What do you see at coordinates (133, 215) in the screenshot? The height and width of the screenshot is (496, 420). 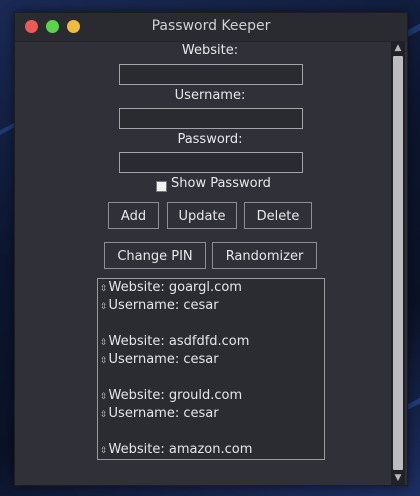 I see `add-button: Add` at bounding box center [133, 215].